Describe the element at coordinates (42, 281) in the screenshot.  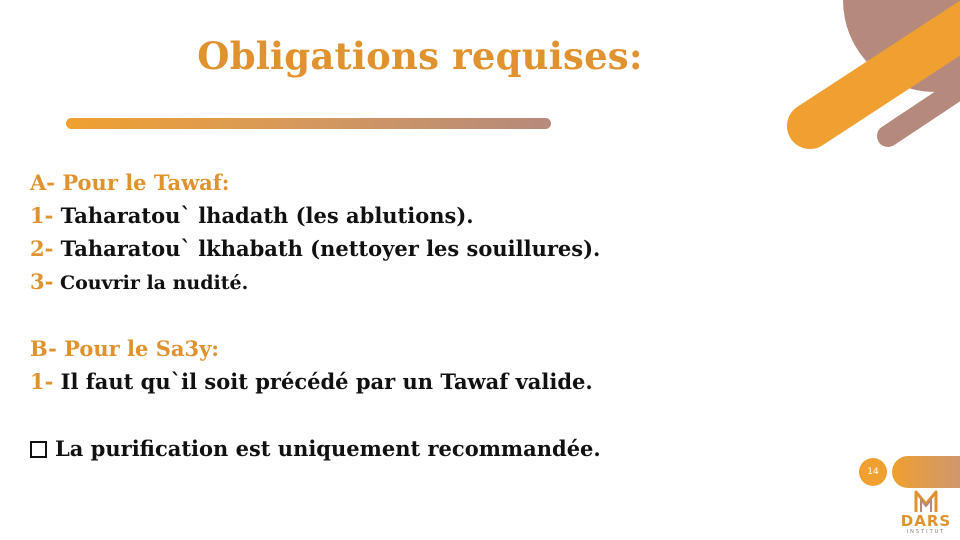
I see `item-number: 3-` at that location.